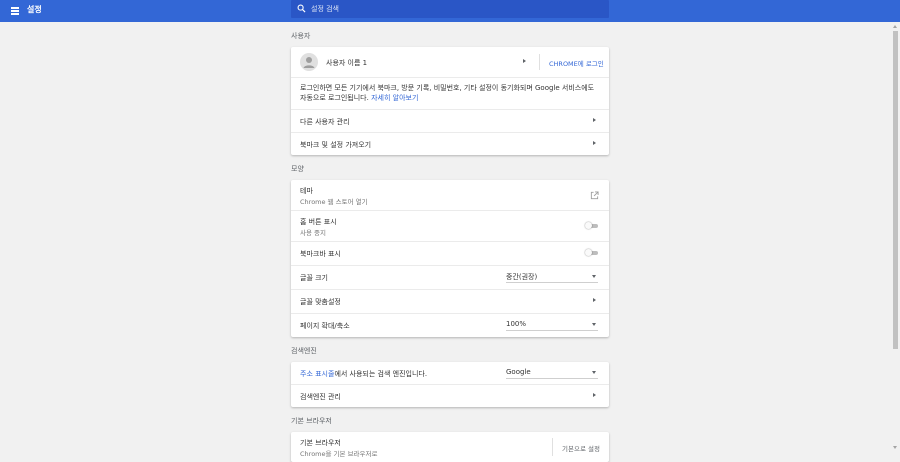  I want to click on open-in-new-icon, so click(594, 195).